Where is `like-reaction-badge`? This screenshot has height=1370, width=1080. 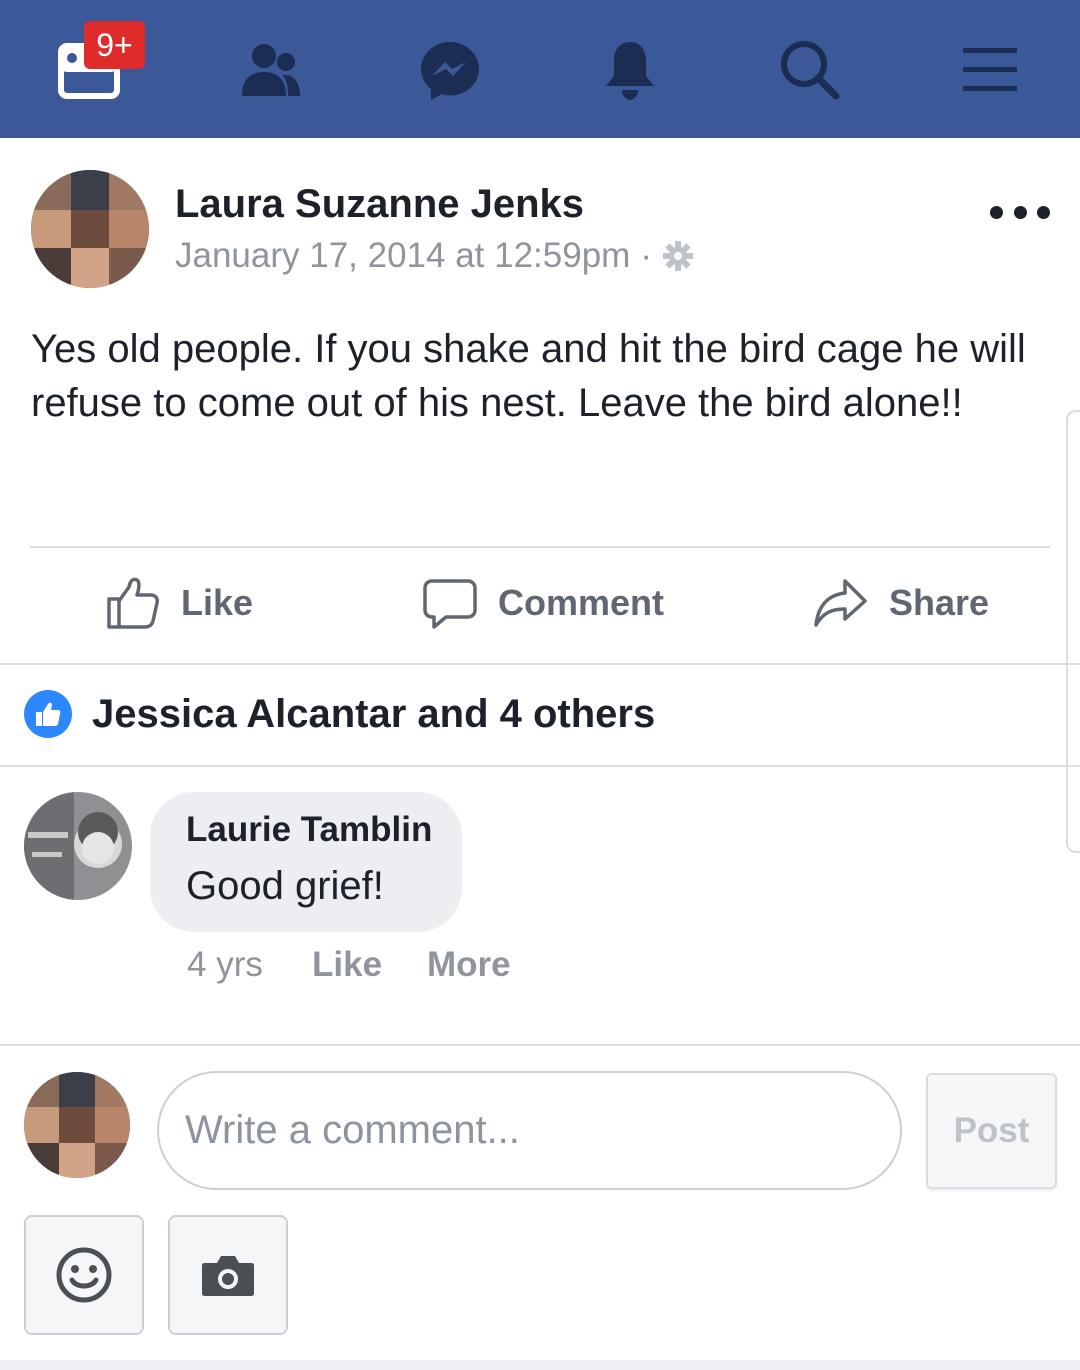
like-reaction-badge is located at coordinates (48, 714).